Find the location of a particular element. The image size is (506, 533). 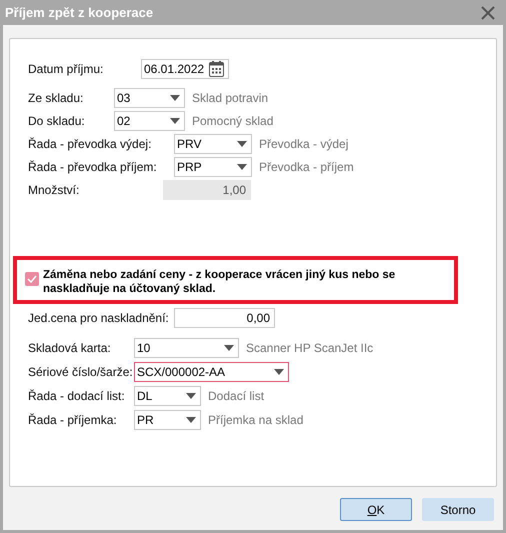

dropdown-field: 10 is located at coordinates (186, 348).